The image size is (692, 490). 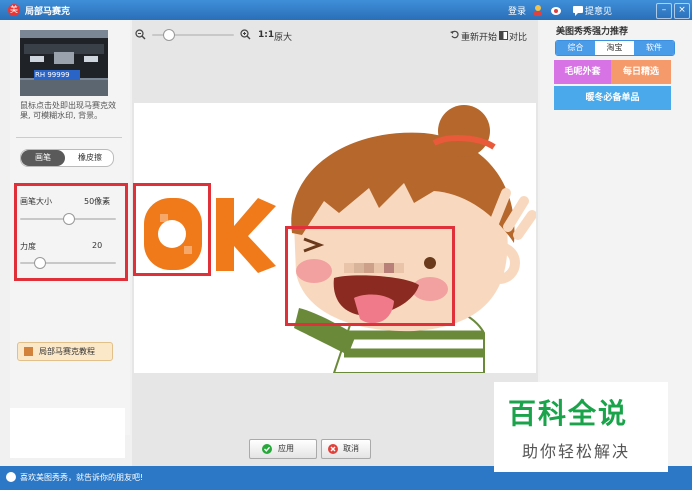 I want to click on blank-area, so click(x=67, y=433).